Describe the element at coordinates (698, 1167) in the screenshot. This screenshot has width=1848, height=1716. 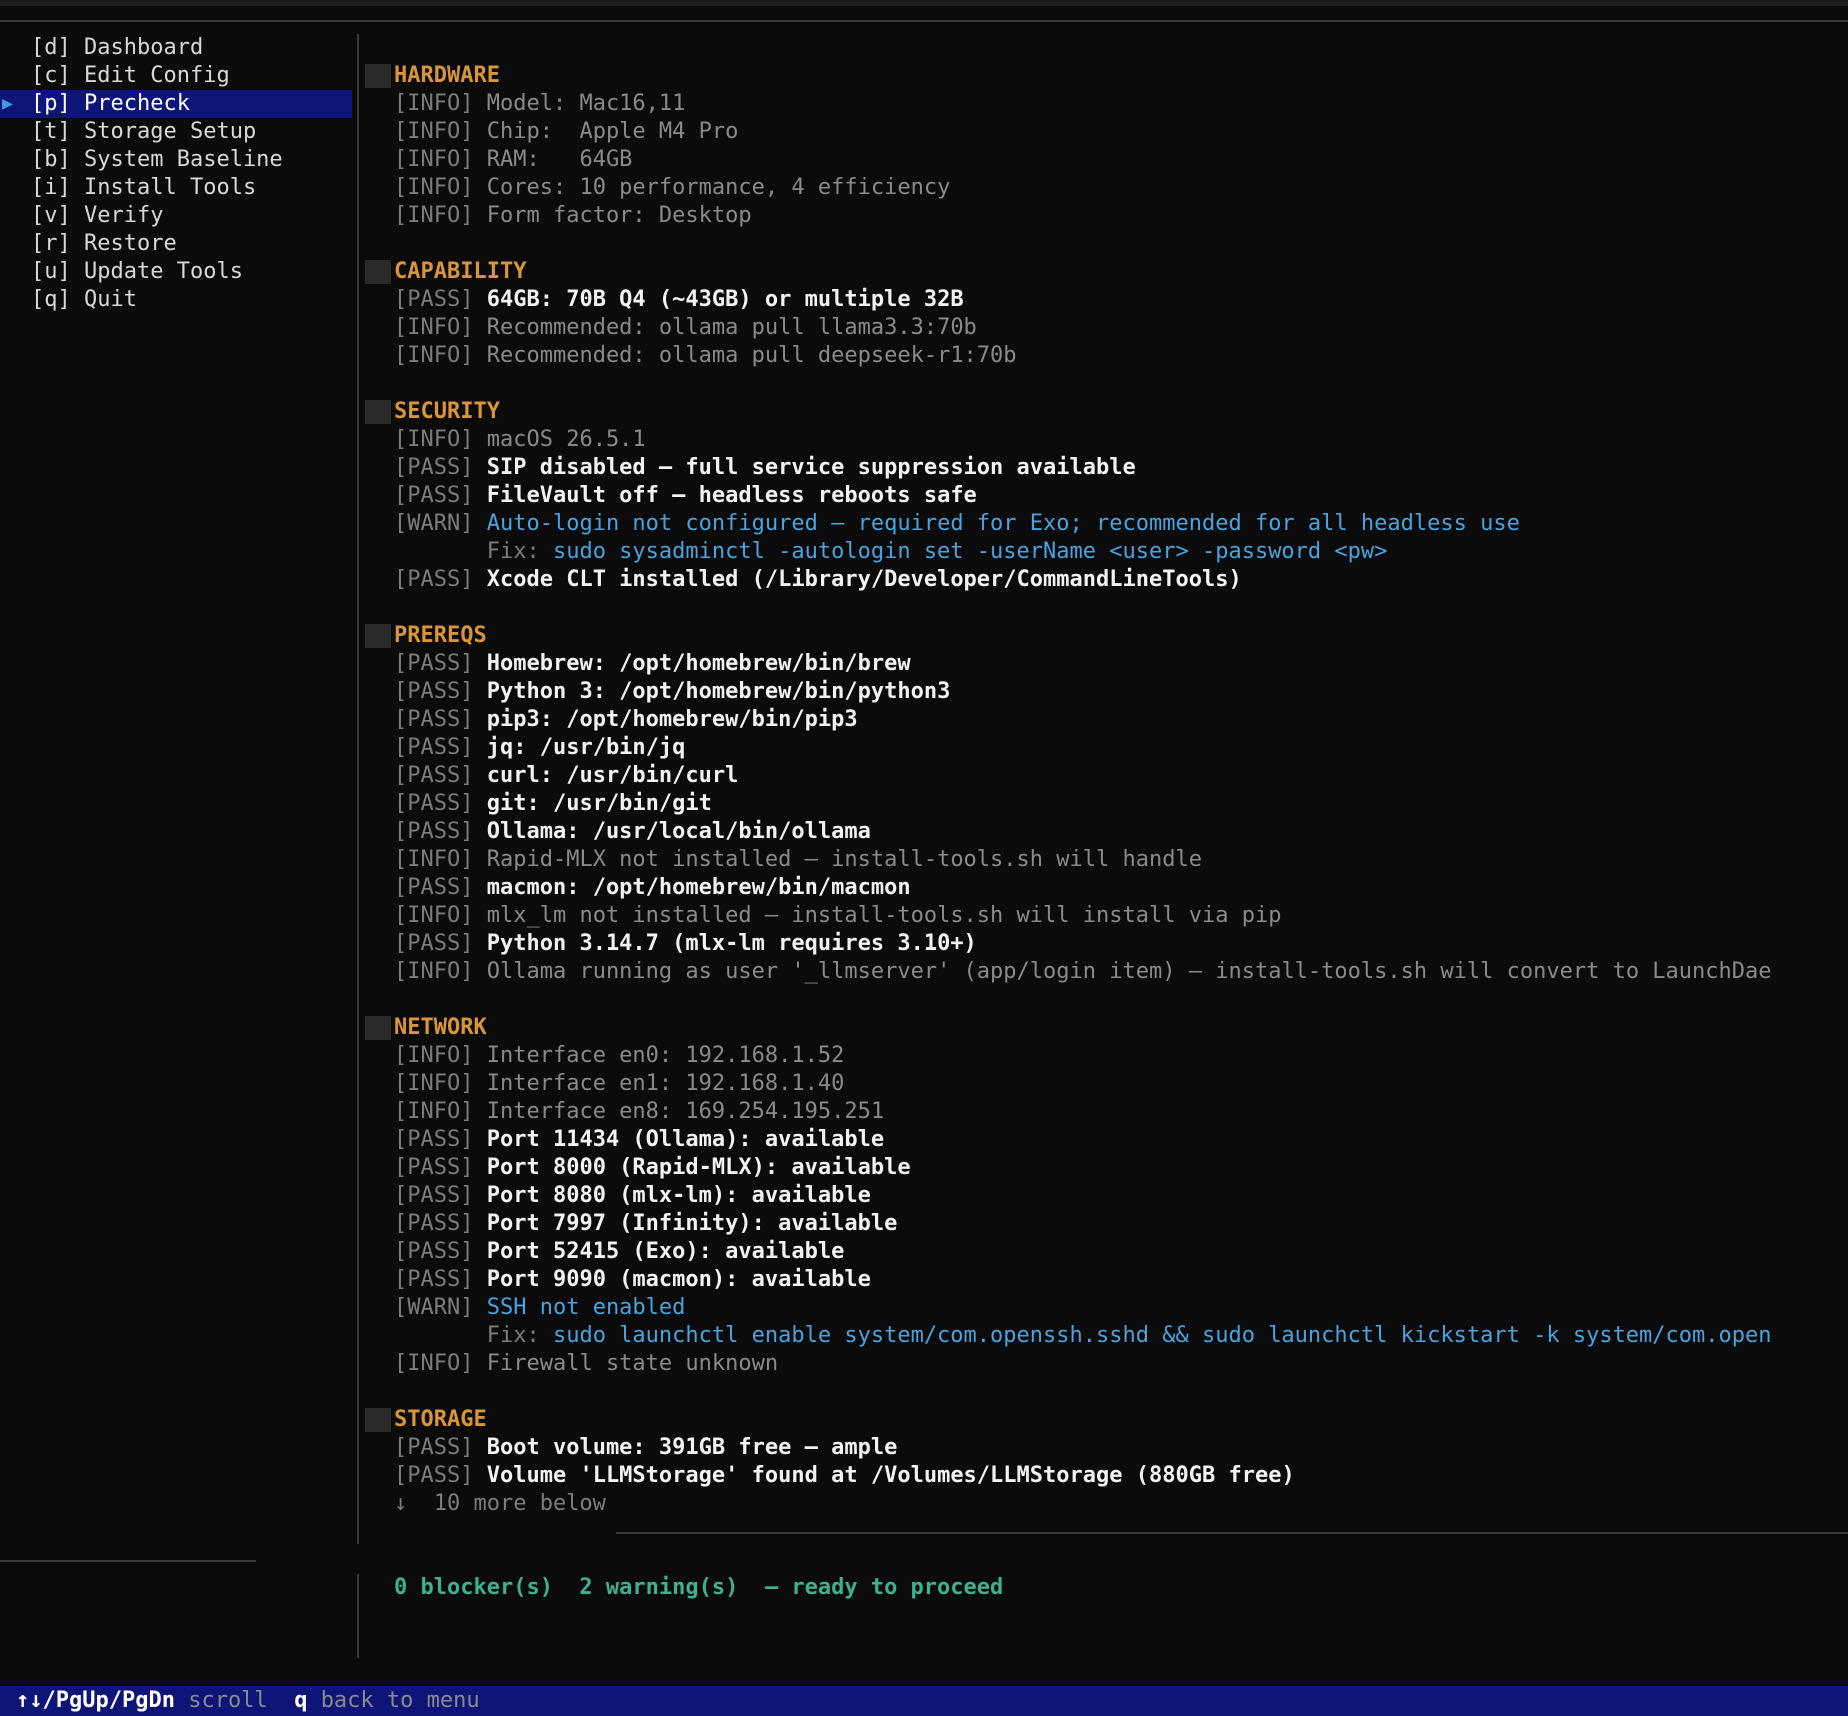
I see `check-text: Port 8000 (Rapid-MLX): available` at that location.